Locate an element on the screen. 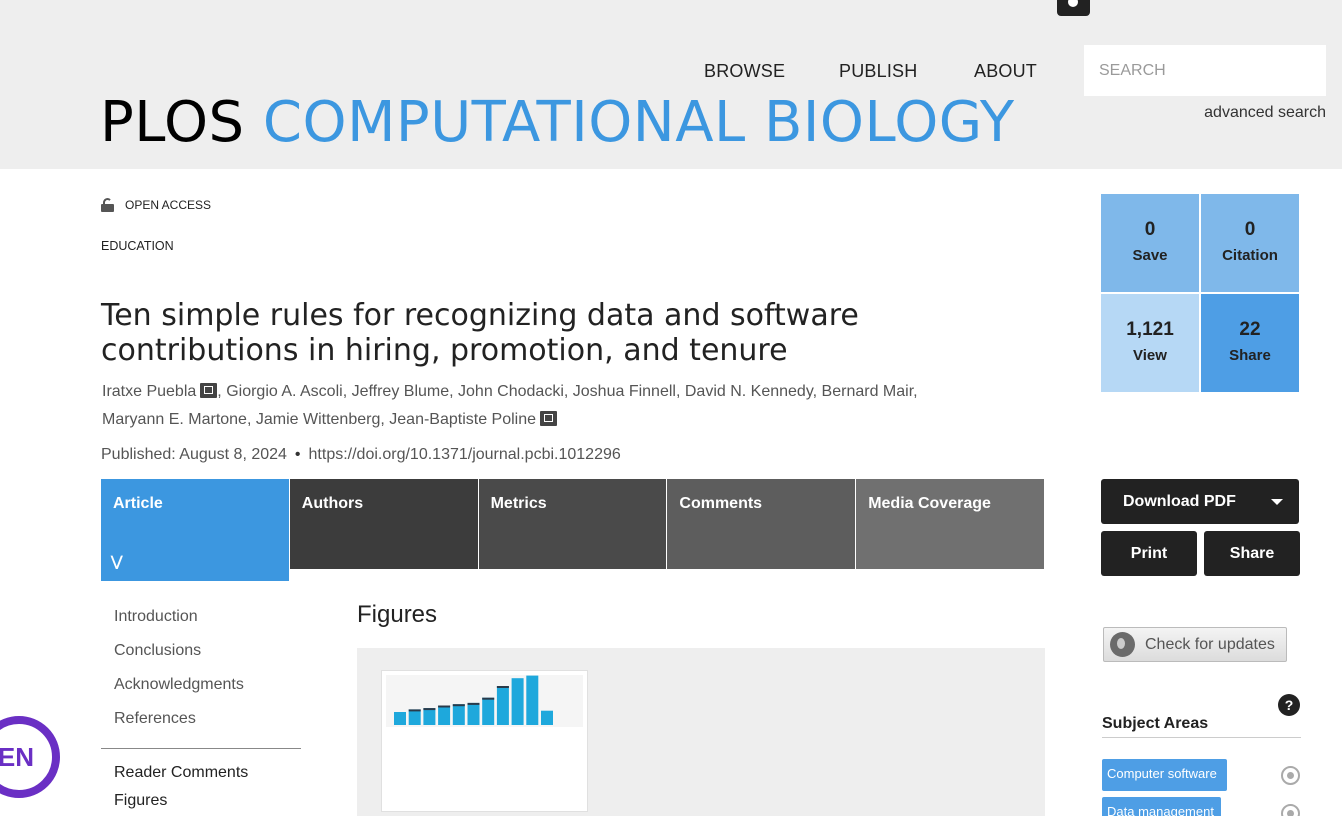 This screenshot has height=816, width=1342. metric-save: 0 Save is located at coordinates (1150, 243).